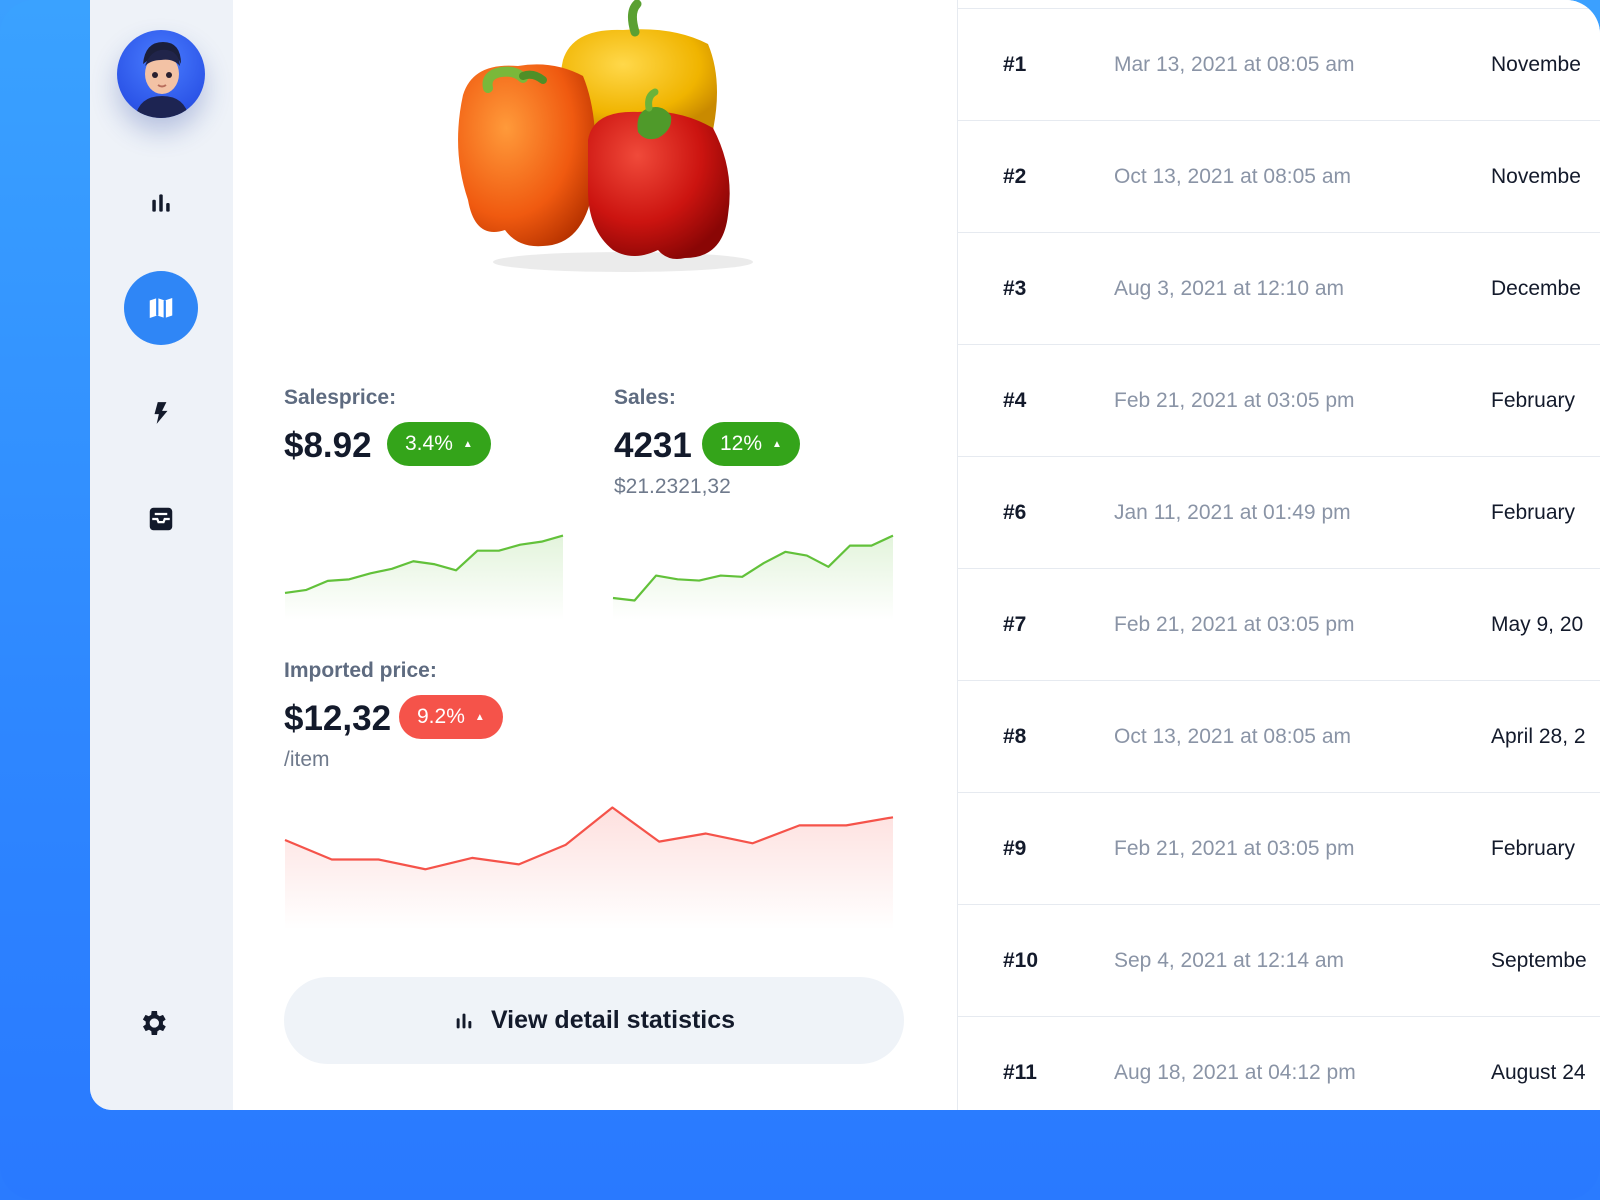 This screenshot has width=1600, height=1200. I want to click on order-due-date: August 24, so click(1538, 1072).